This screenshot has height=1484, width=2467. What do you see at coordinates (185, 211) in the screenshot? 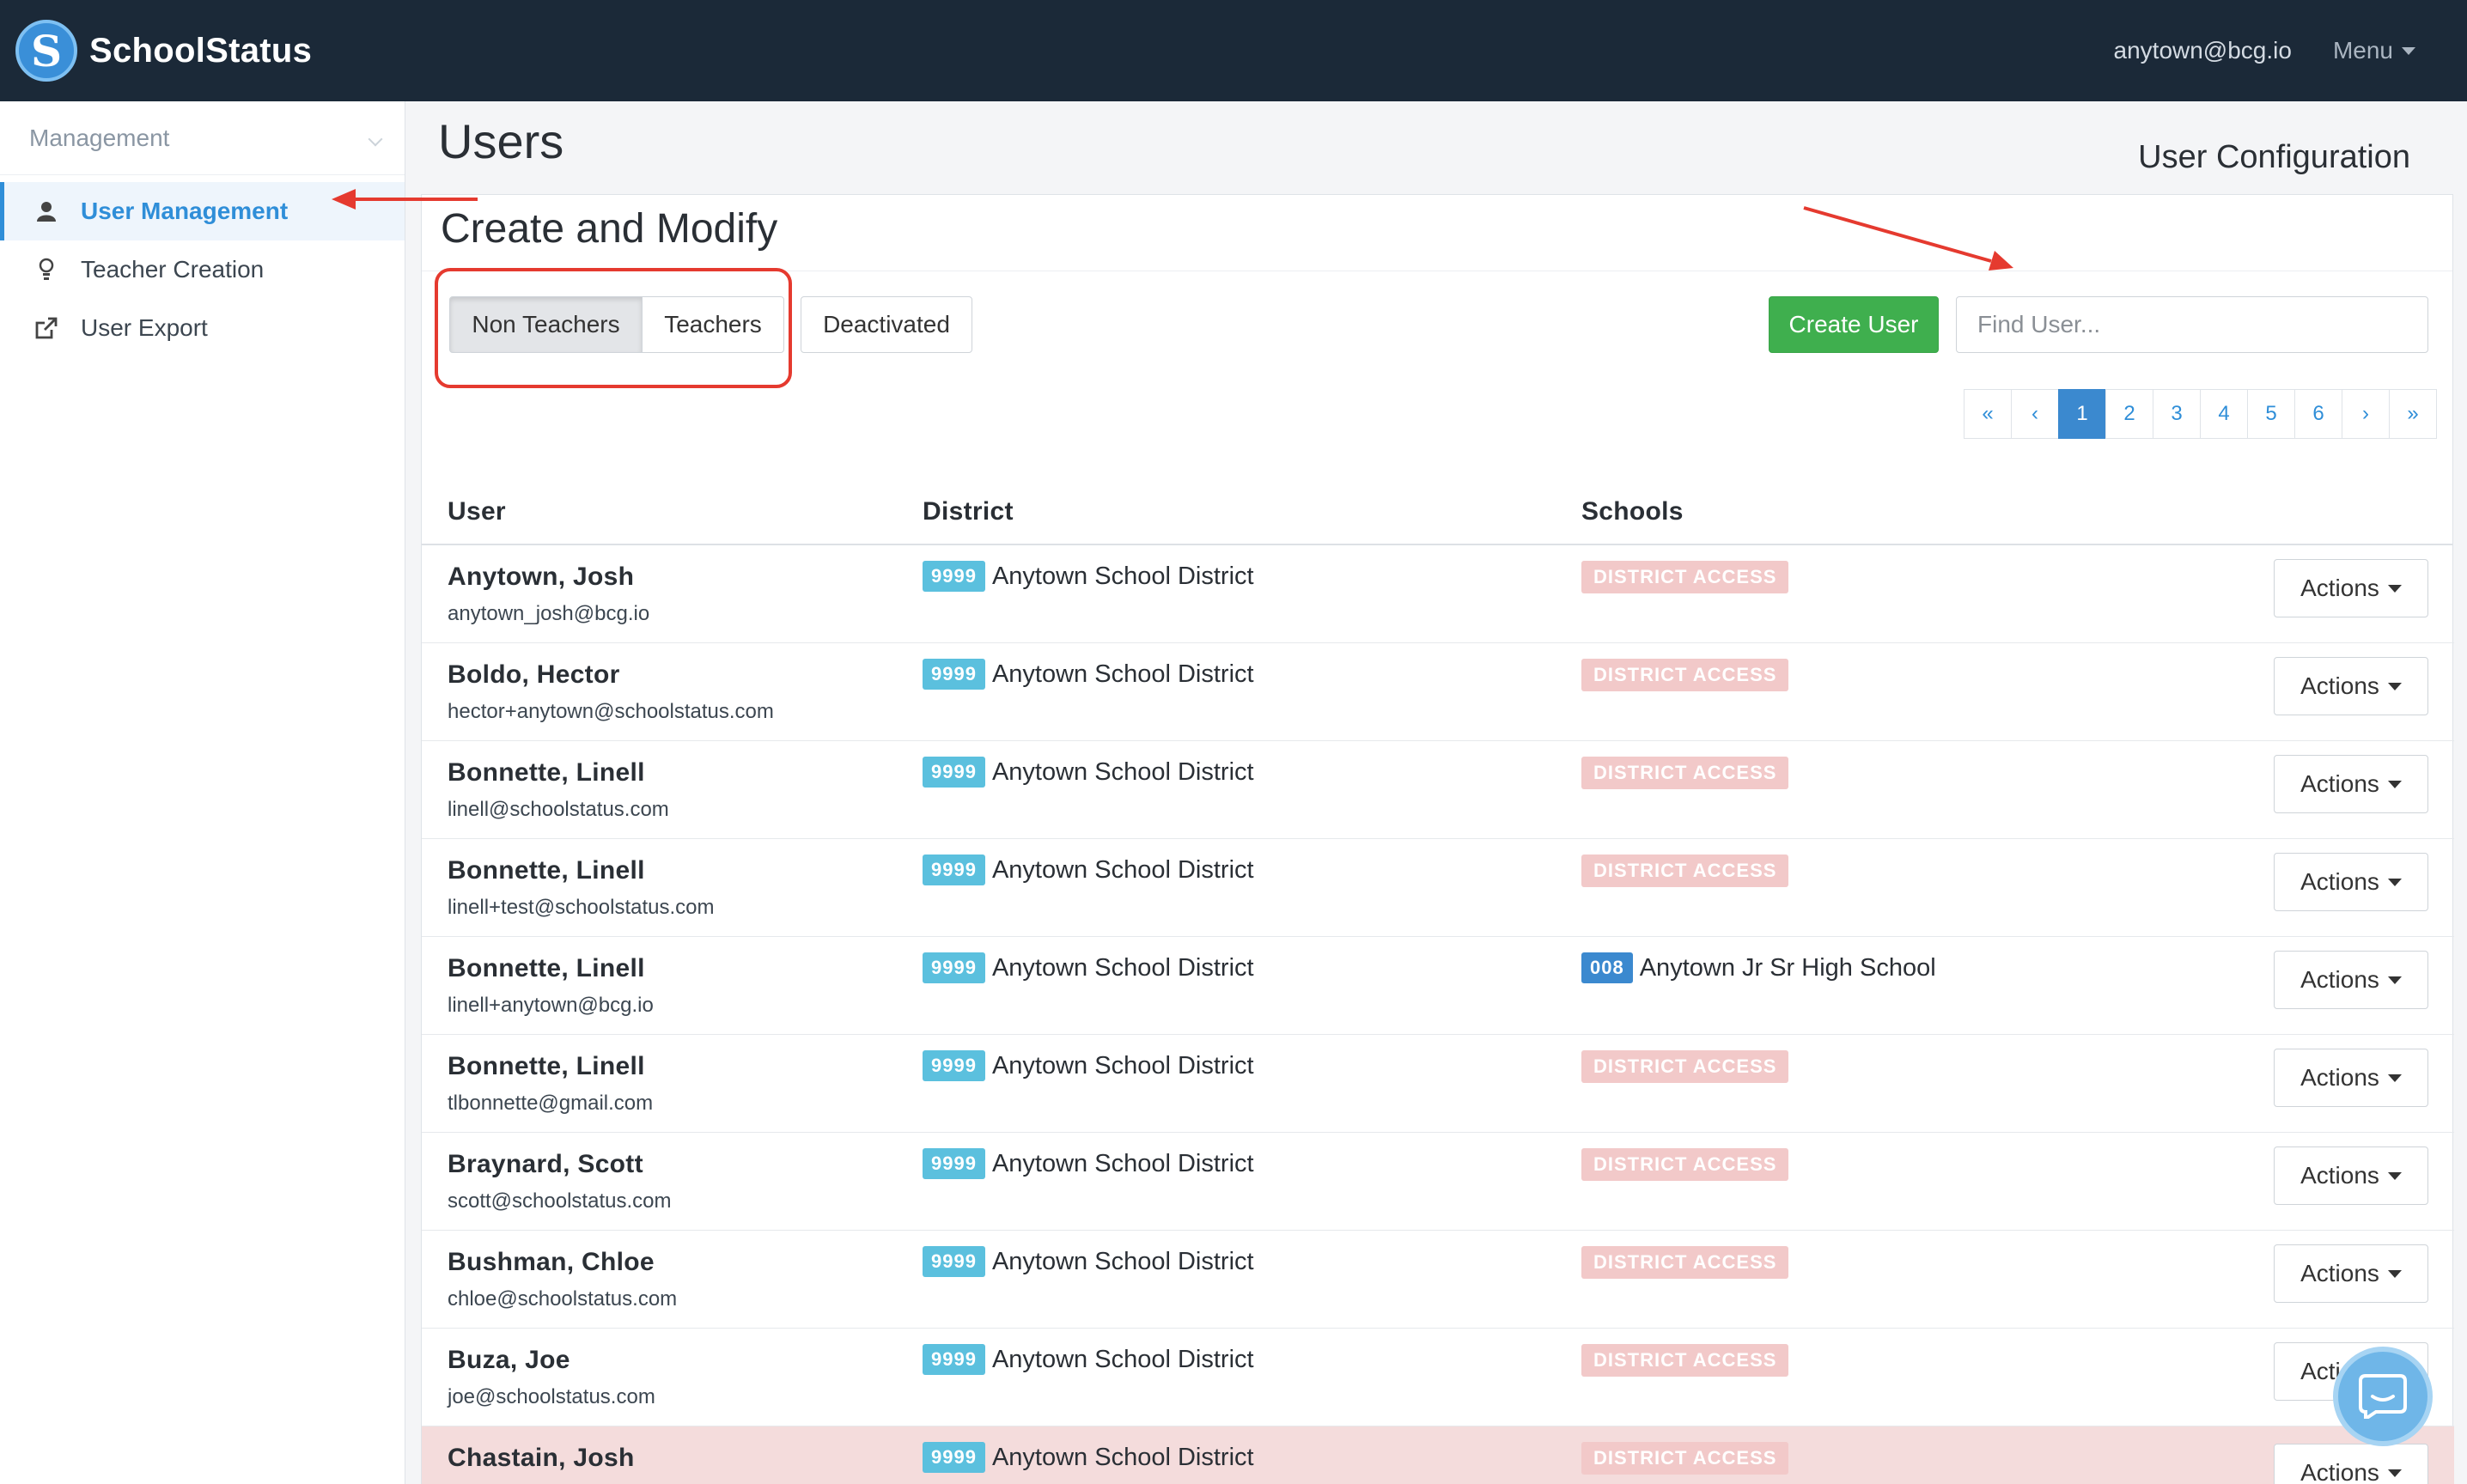
I see `sidebar-item-label: User Management` at bounding box center [185, 211].